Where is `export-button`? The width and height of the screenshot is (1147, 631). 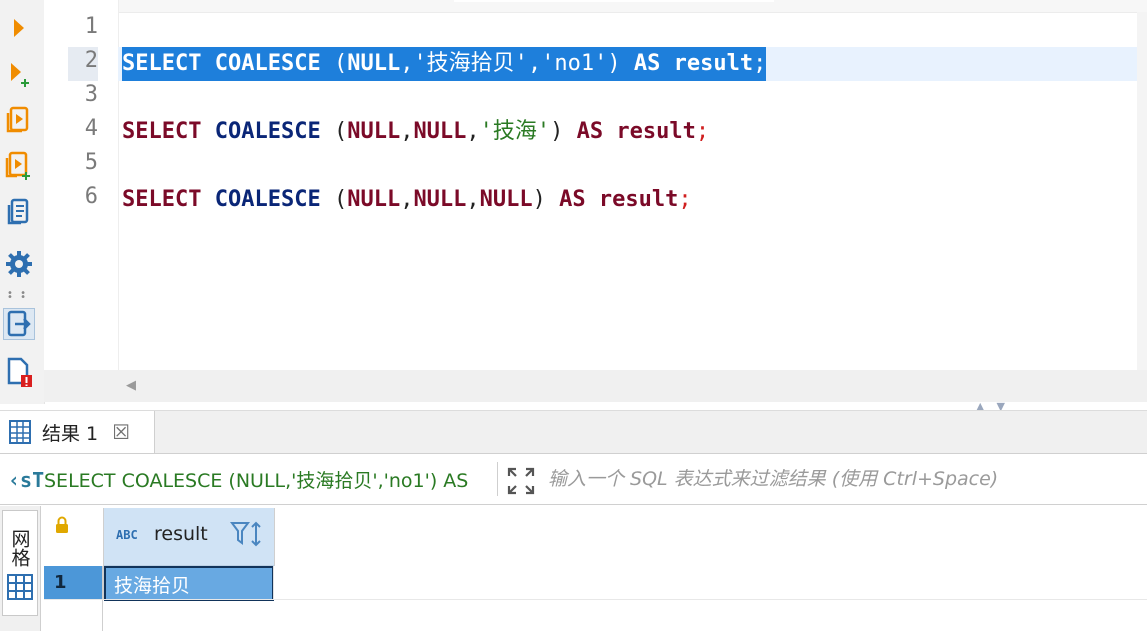
export-button is located at coordinates (19, 324).